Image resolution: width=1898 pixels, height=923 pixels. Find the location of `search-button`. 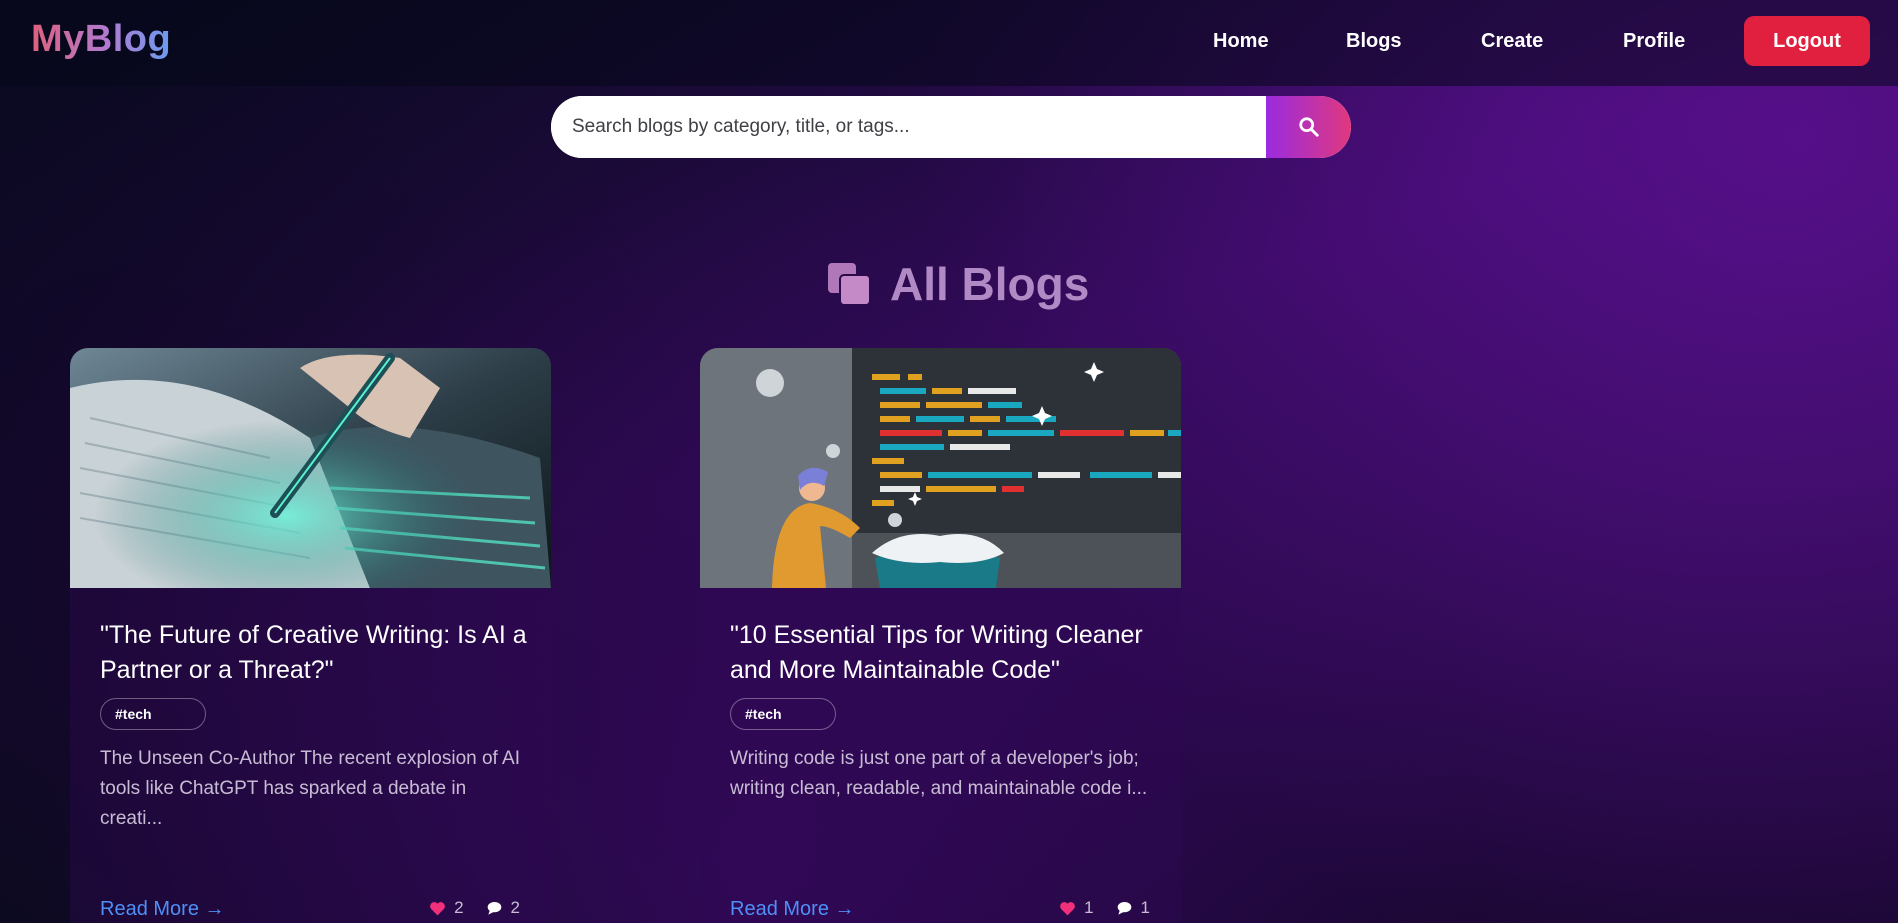

search-button is located at coordinates (1308, 127).